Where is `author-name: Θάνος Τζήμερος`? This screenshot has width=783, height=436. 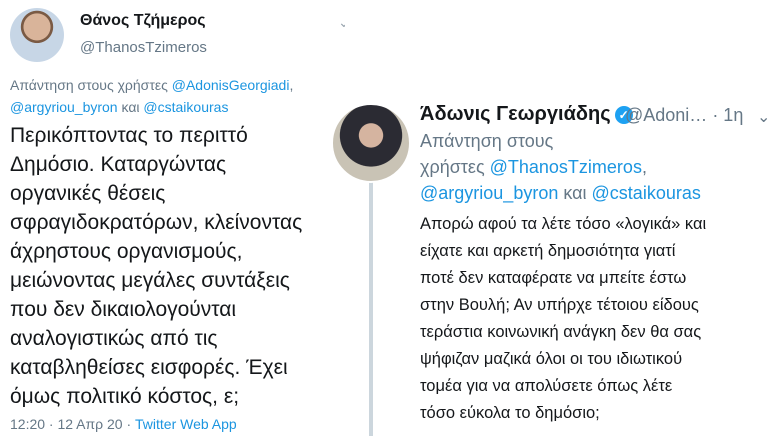 author-name: Θάνος Τζήμερος is located at coordinates (143, 21).